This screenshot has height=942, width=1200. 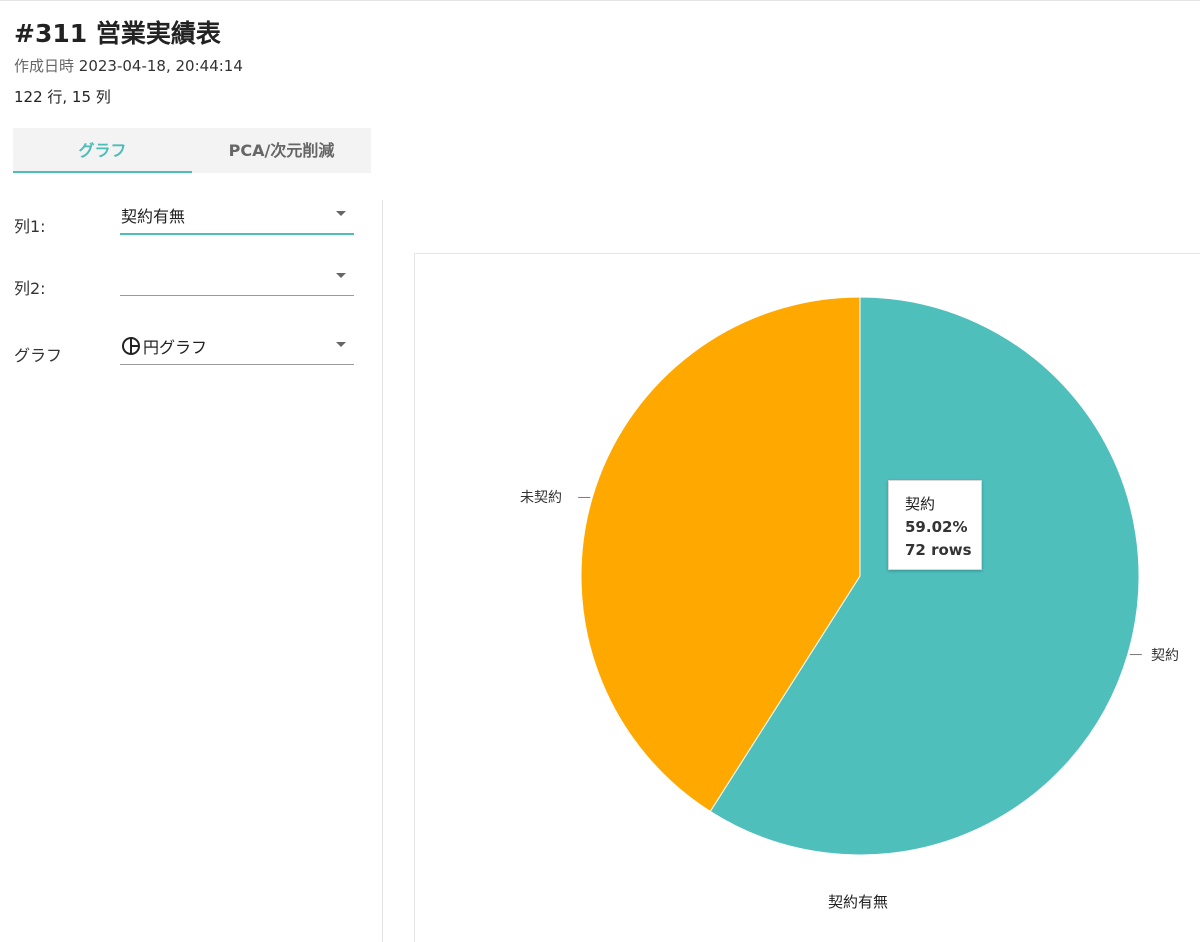 I want to click on tooltip-percent: 59.02%, so click(x=936, y=527).